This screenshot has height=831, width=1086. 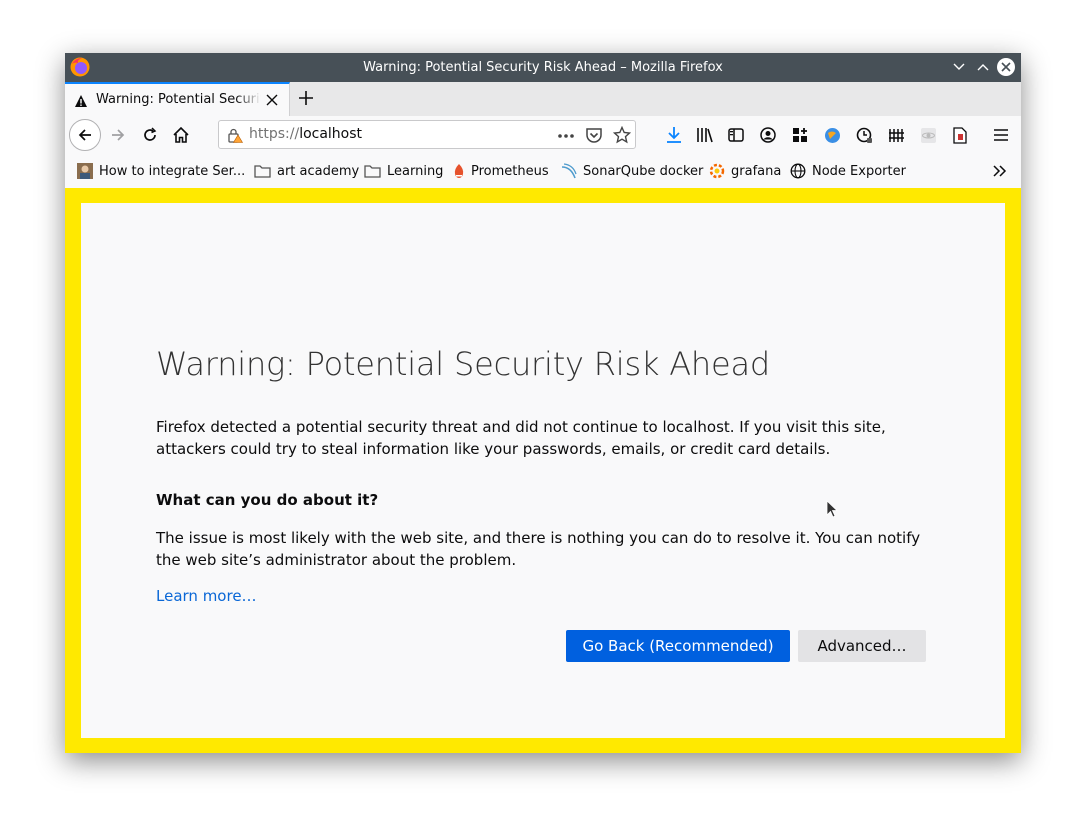 I want to click on arrow-right-icon, so click(x=118, y=135).